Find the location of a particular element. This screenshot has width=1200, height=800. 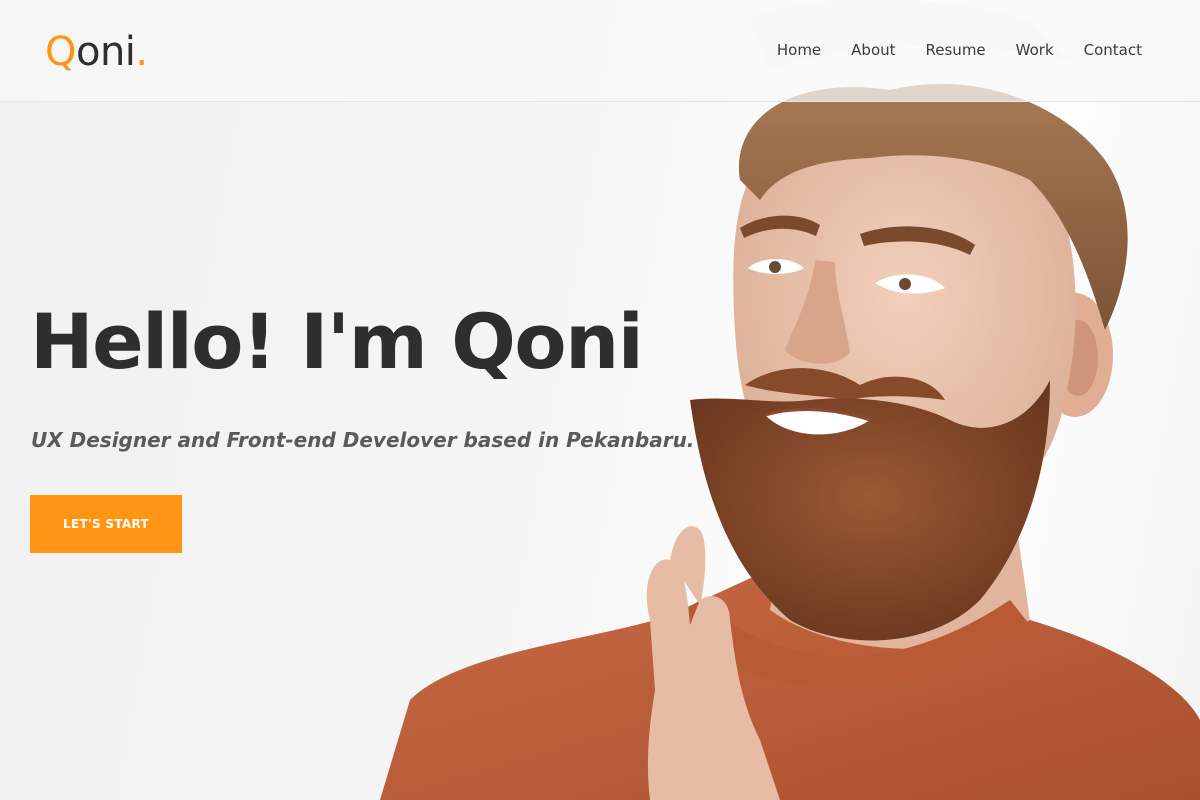

main-nav: Home About Resume Work Contact is located at coordinates (959, 50).